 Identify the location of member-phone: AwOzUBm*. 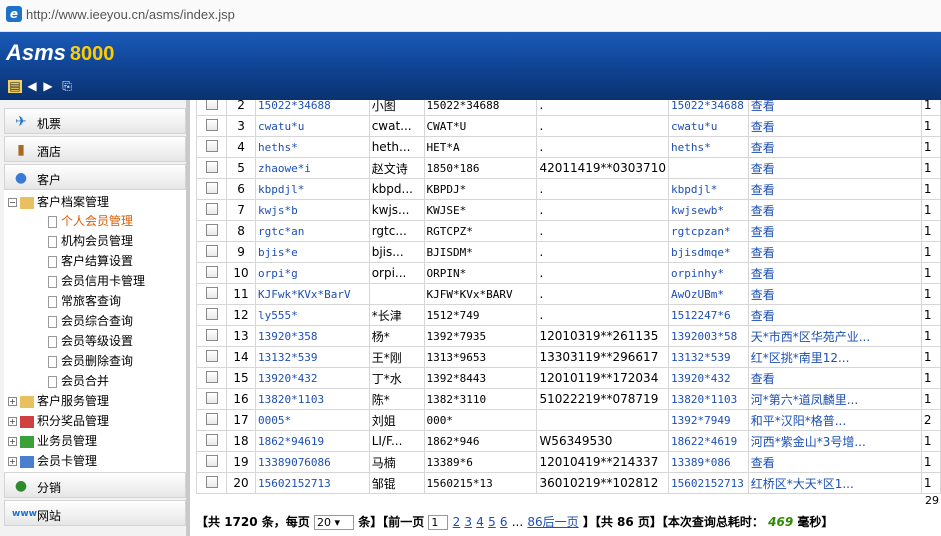
(708, 294).